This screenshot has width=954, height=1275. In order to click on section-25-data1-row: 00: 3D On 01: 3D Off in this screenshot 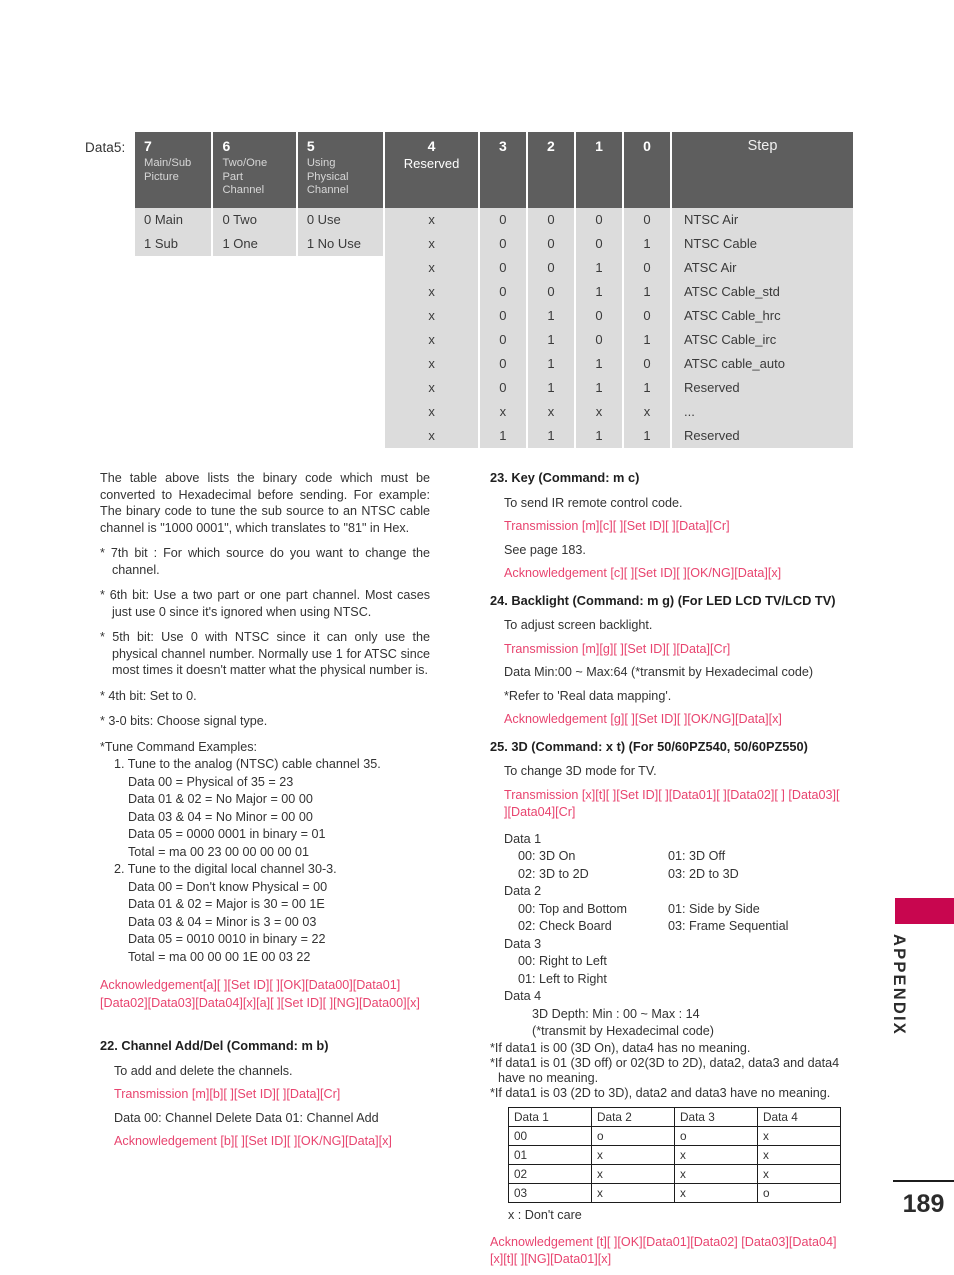, I will do `click(667, 856)`.